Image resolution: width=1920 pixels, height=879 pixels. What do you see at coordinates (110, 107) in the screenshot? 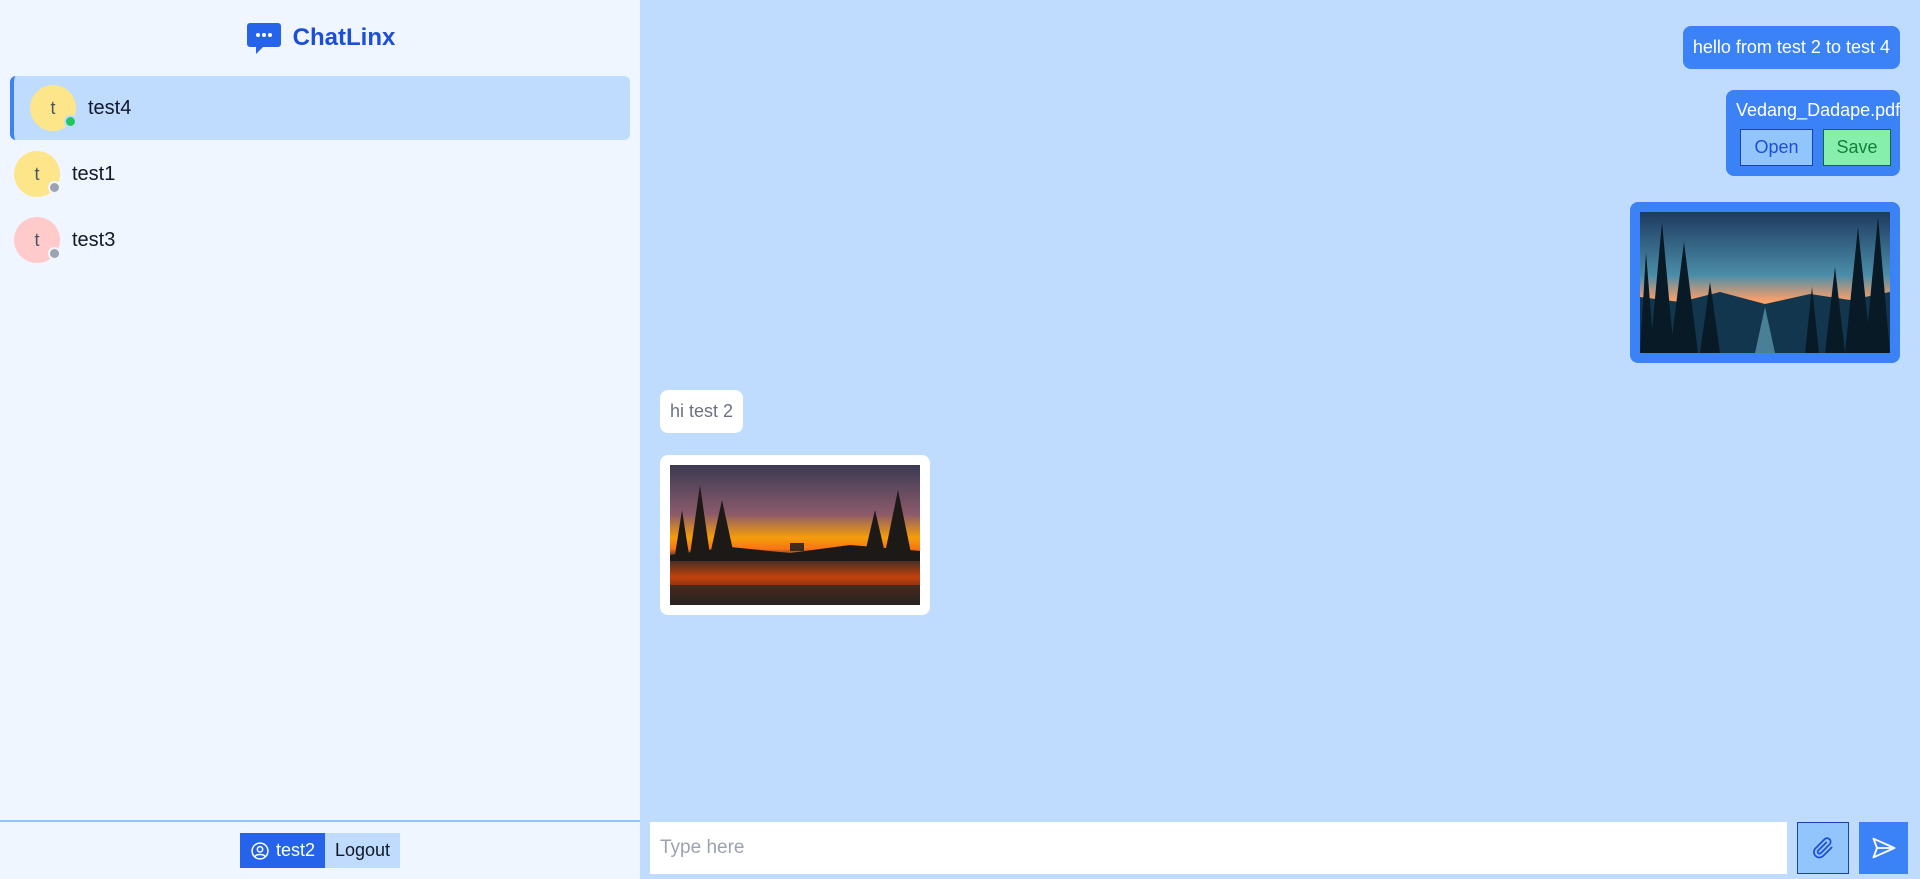
I see `contact-name: test4` at bounding box center [110, 107].